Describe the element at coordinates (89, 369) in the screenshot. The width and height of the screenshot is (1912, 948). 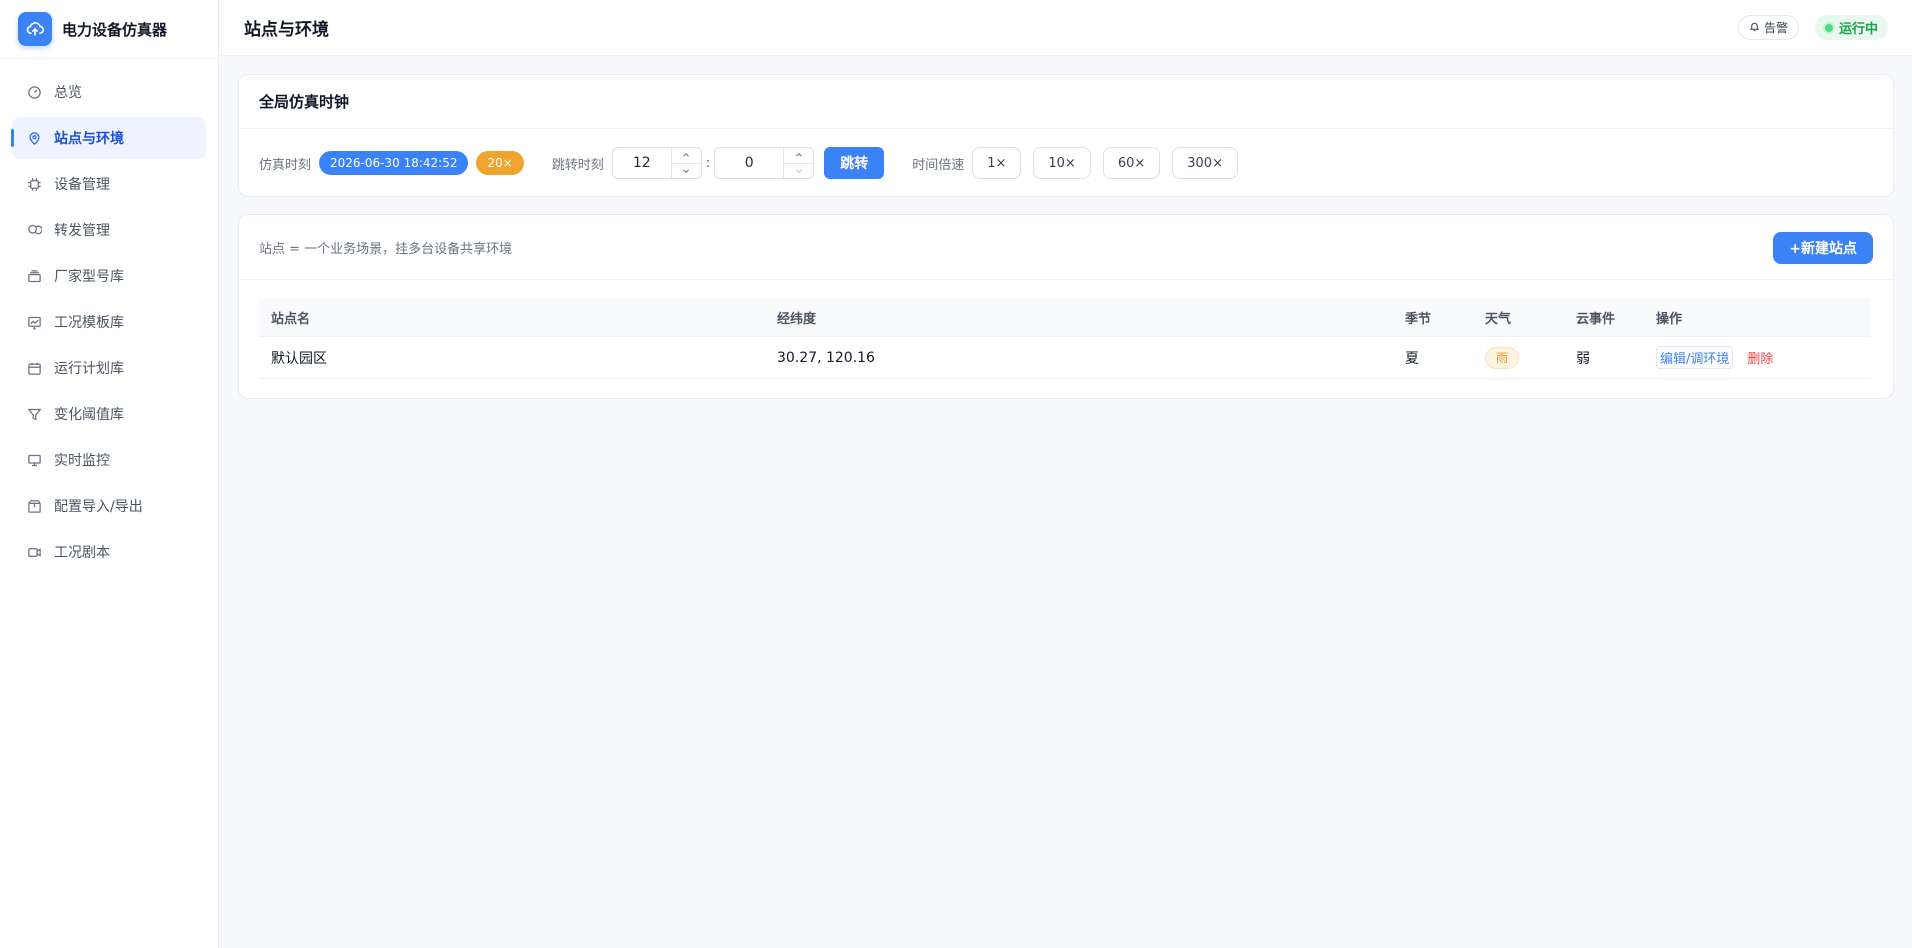
I see `sidebar-item-label: 运行计划库` at that location.